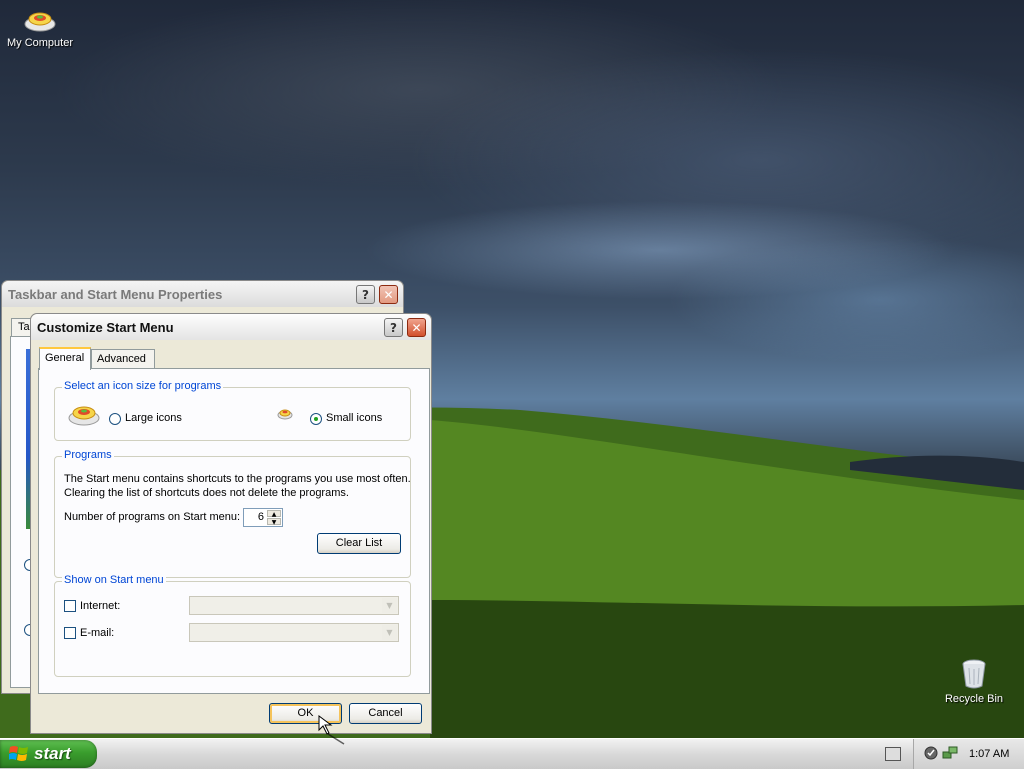 This screenshot has width=1024, height=769. I want to click on window-title: Taskbar and Start Menu Properties, so click(115, 294).